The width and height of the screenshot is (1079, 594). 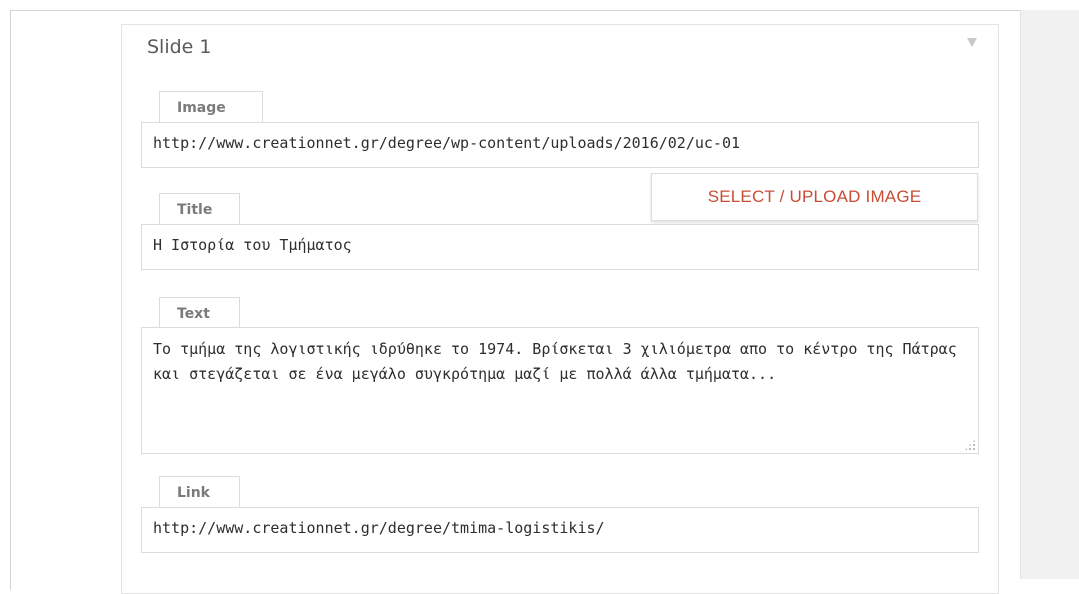 I want to click on right-sidebar-gutter, so click(x=1049, y=294).